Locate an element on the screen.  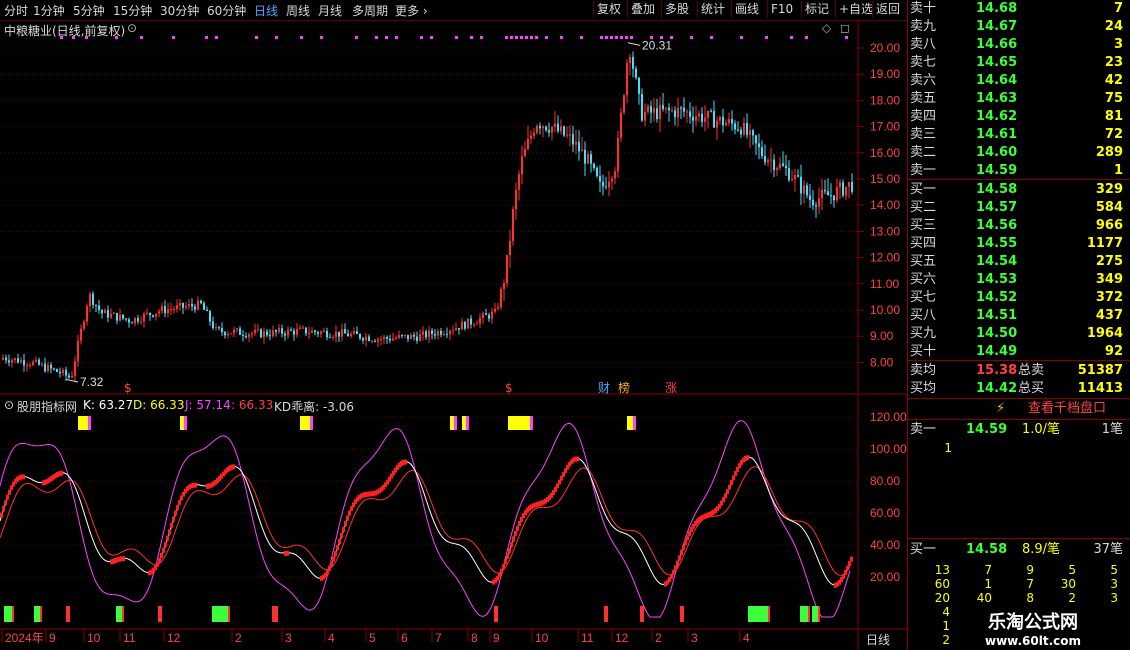
period-fenshi: 分时 is located at coordinates (16, 10).